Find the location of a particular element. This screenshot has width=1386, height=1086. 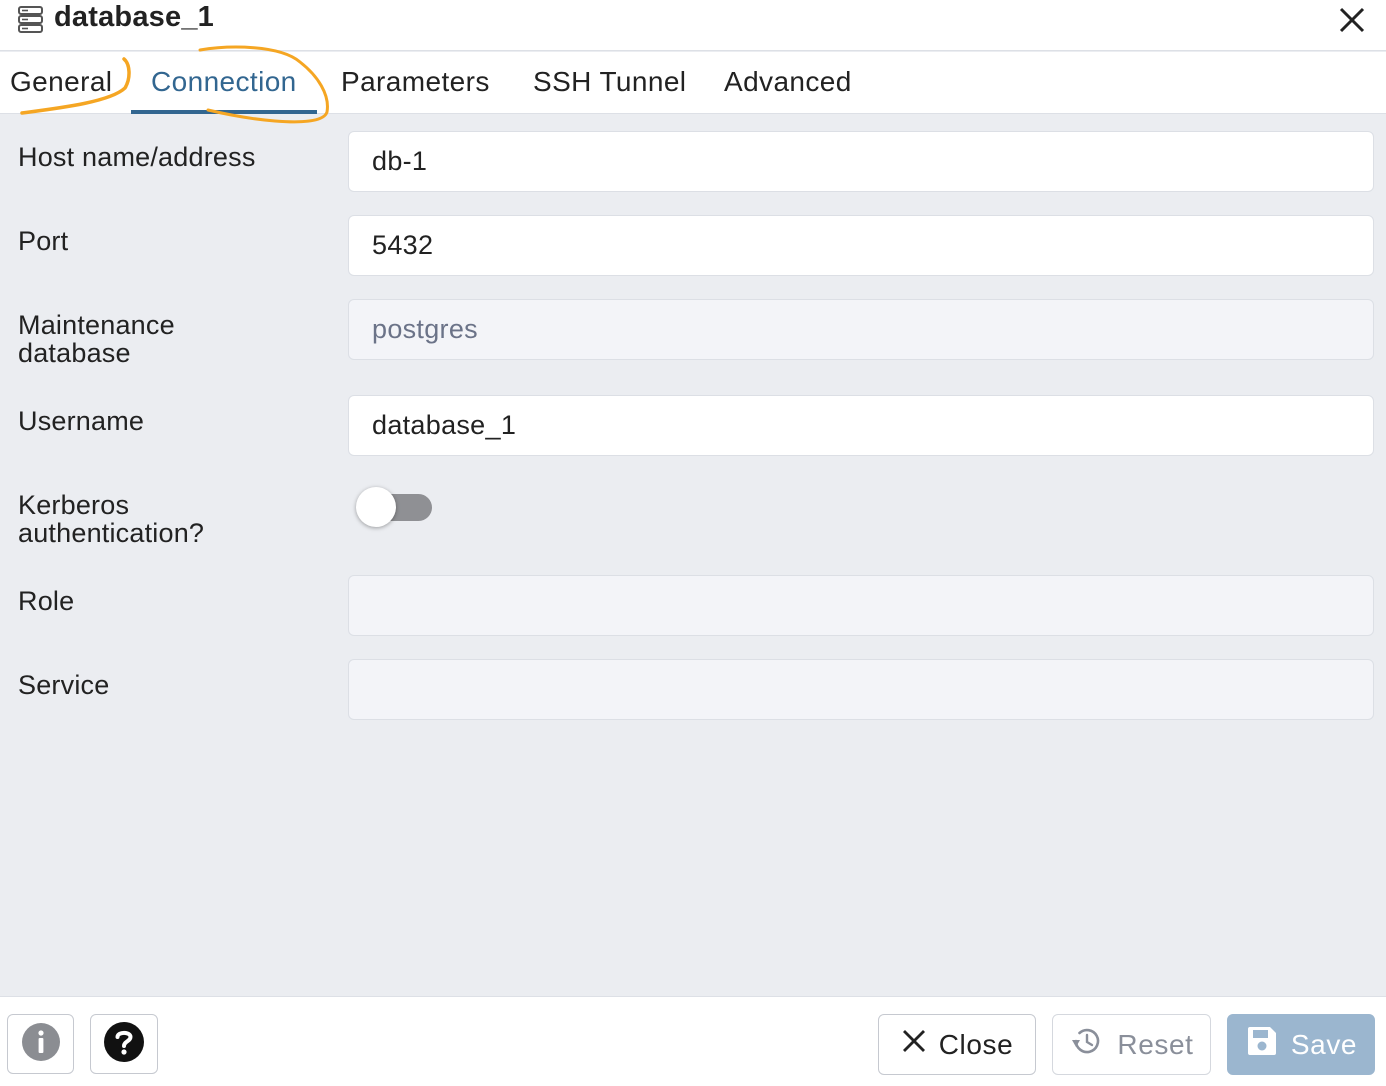

info-button is located at coordinates (40, 1044).